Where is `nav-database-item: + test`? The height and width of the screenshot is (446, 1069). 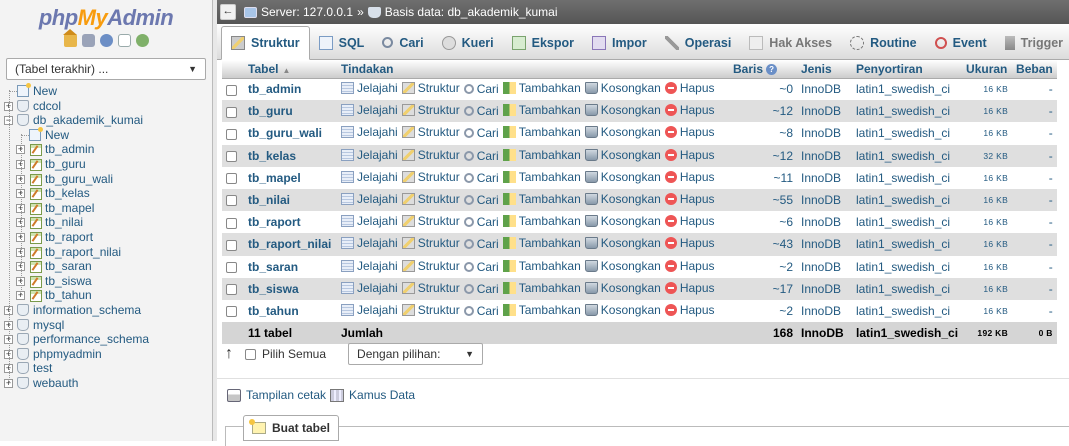
nav-database-item: + test is located at coordinates (106, 368).